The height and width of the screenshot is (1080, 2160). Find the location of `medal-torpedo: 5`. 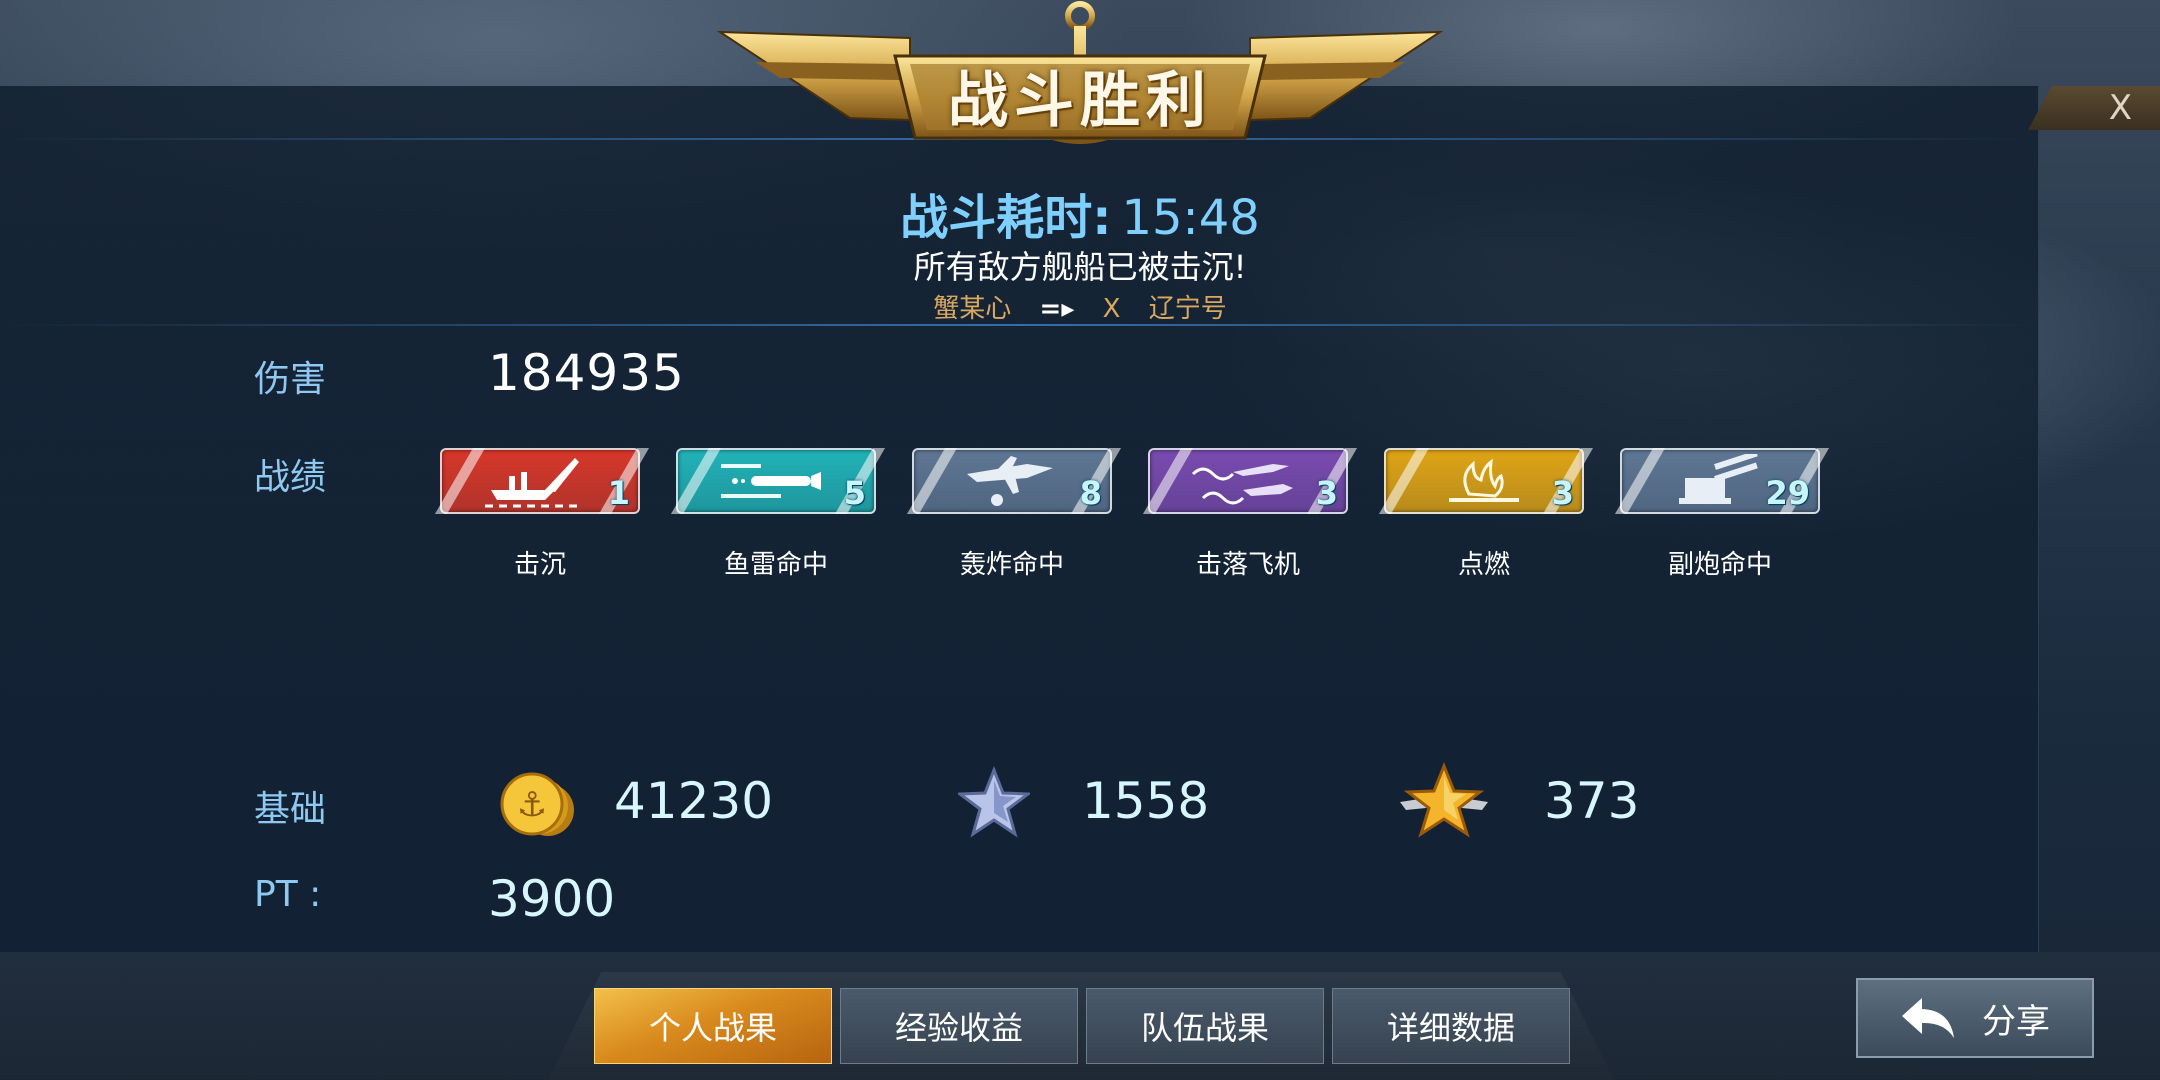

medal-torpedo: 5 is located at coordinates (778, 481).